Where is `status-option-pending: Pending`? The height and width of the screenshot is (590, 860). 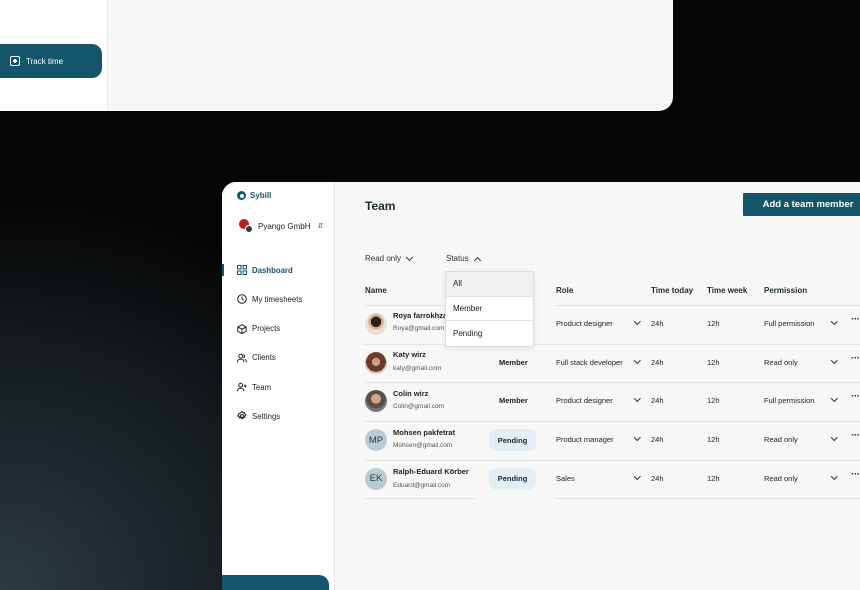
status-option-pending: Pending is located at coordinates (489, 333).